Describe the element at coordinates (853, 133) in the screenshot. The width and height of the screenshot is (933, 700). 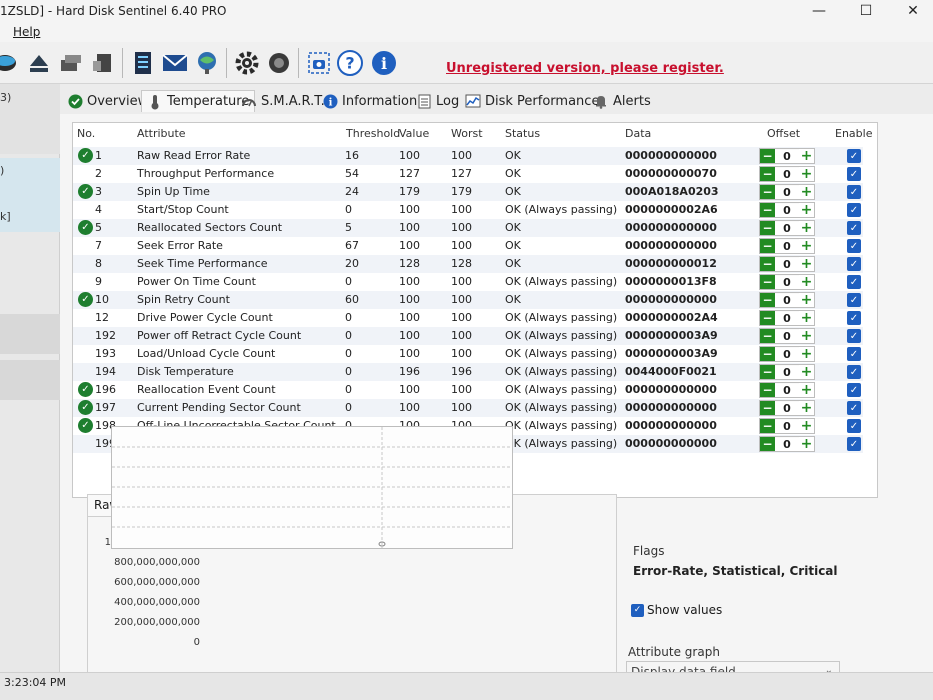
I see `header-enable: Enable` at that location.